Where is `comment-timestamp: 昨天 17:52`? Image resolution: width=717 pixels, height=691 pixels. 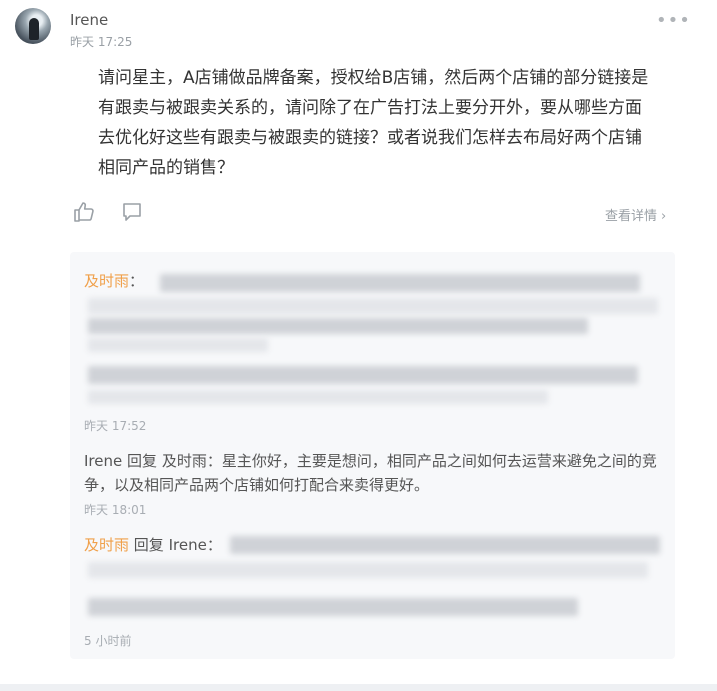
comment-timestamp: 昨天 17:52 is located at coordinates (115, 426).